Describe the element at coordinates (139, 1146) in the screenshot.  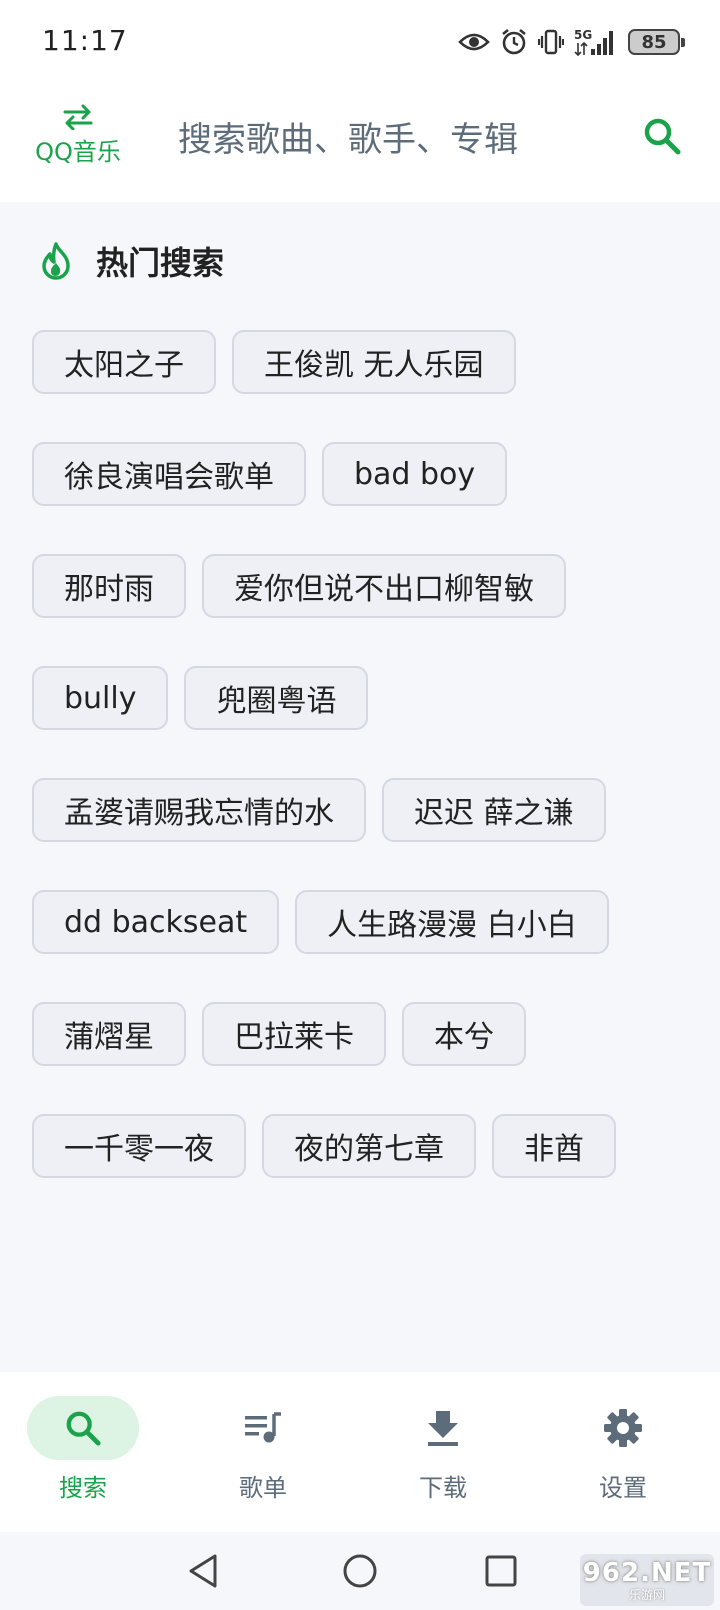
I see `search-chip: 一千零一夜` at that location.